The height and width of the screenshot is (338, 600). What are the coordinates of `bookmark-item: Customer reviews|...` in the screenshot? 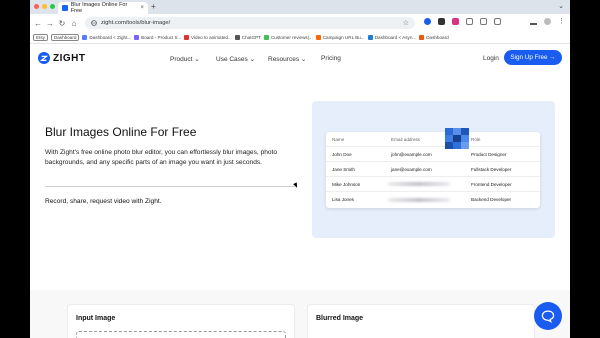 It's located at (288, 37).